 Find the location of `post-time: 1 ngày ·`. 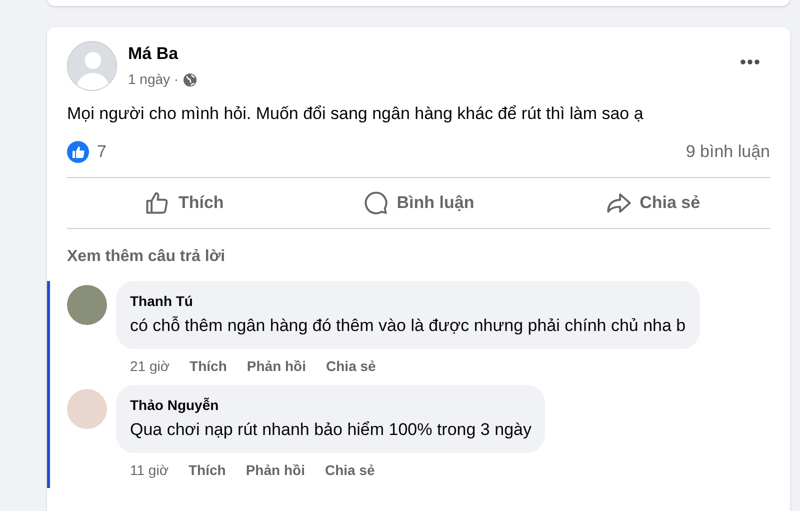

post-time: 1 ngày · is located at coordinates (153, 79).